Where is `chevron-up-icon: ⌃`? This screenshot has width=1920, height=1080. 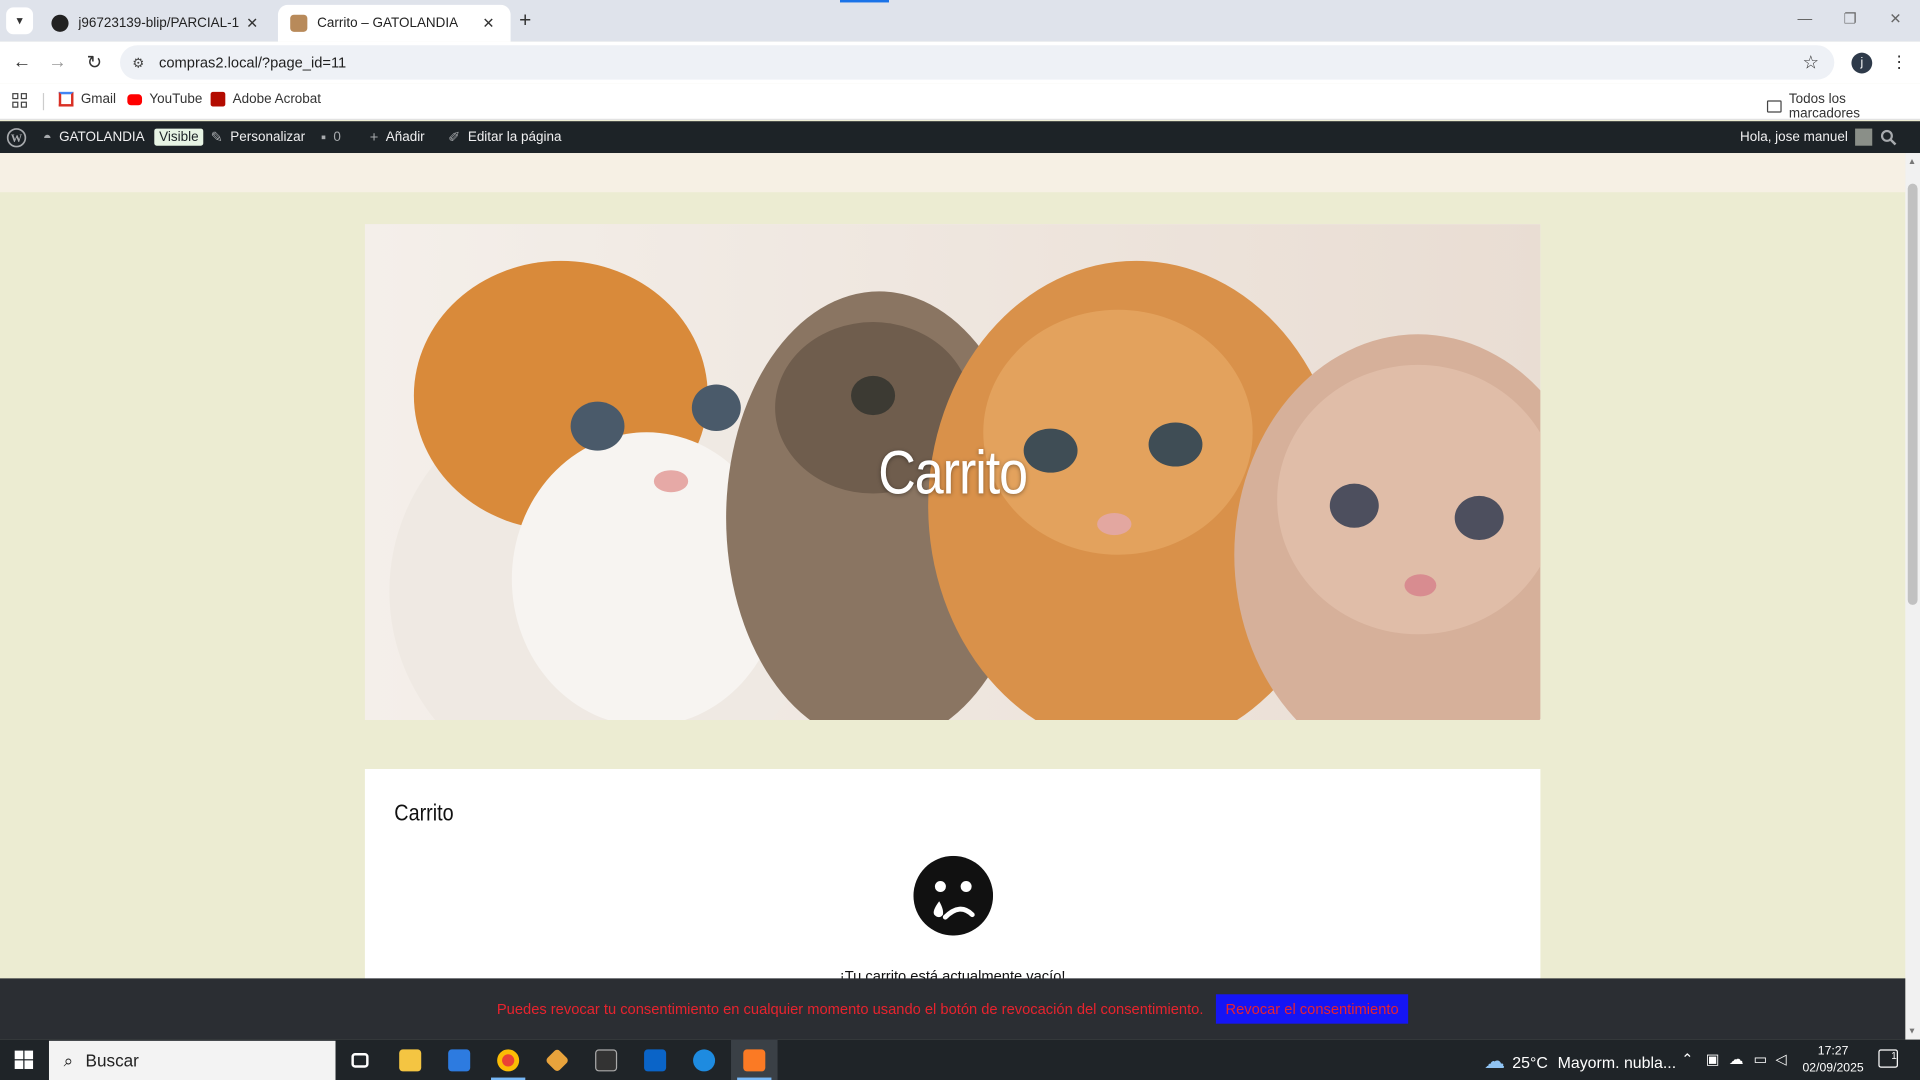 chevron-up-icon: ⌃ is located at coordinates (1687, 1059).